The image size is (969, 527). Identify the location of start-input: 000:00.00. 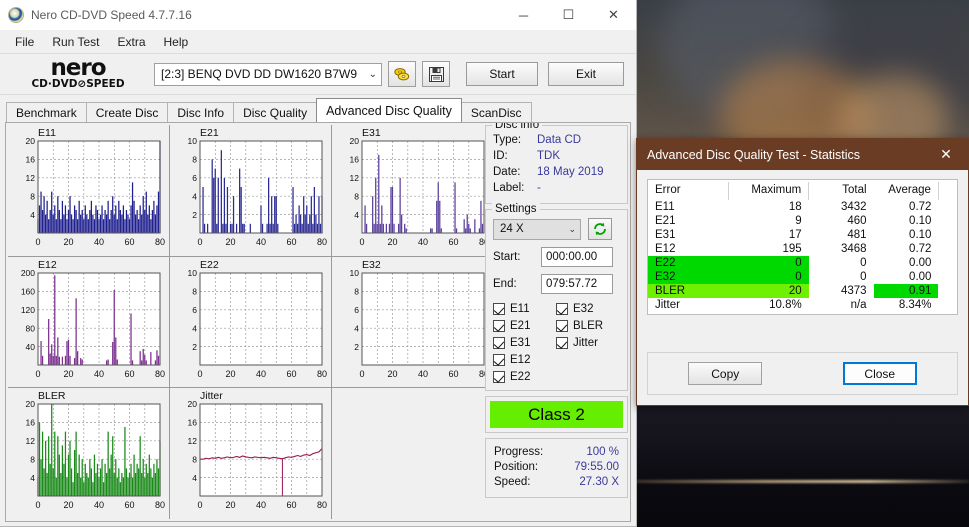
(577, 257).